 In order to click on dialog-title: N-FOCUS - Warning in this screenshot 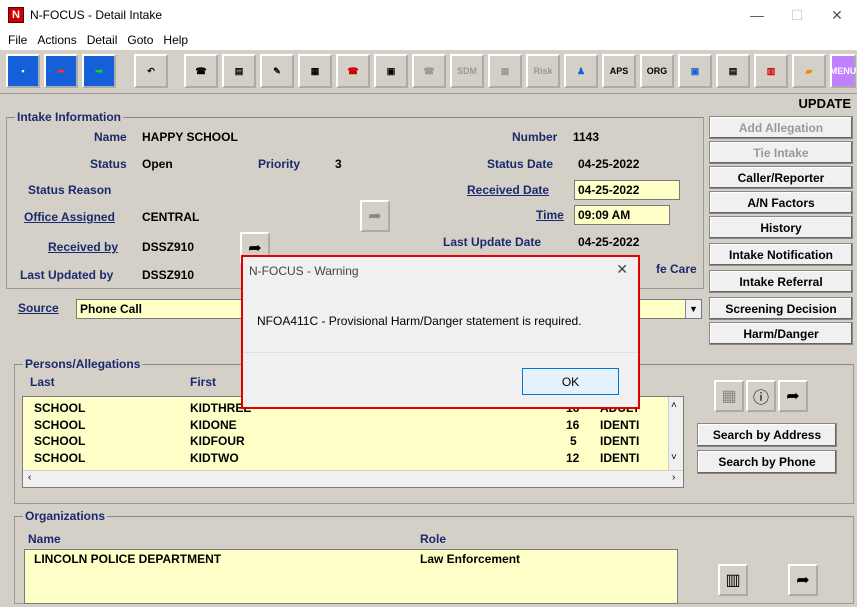, I will do `click(304, 271)`.